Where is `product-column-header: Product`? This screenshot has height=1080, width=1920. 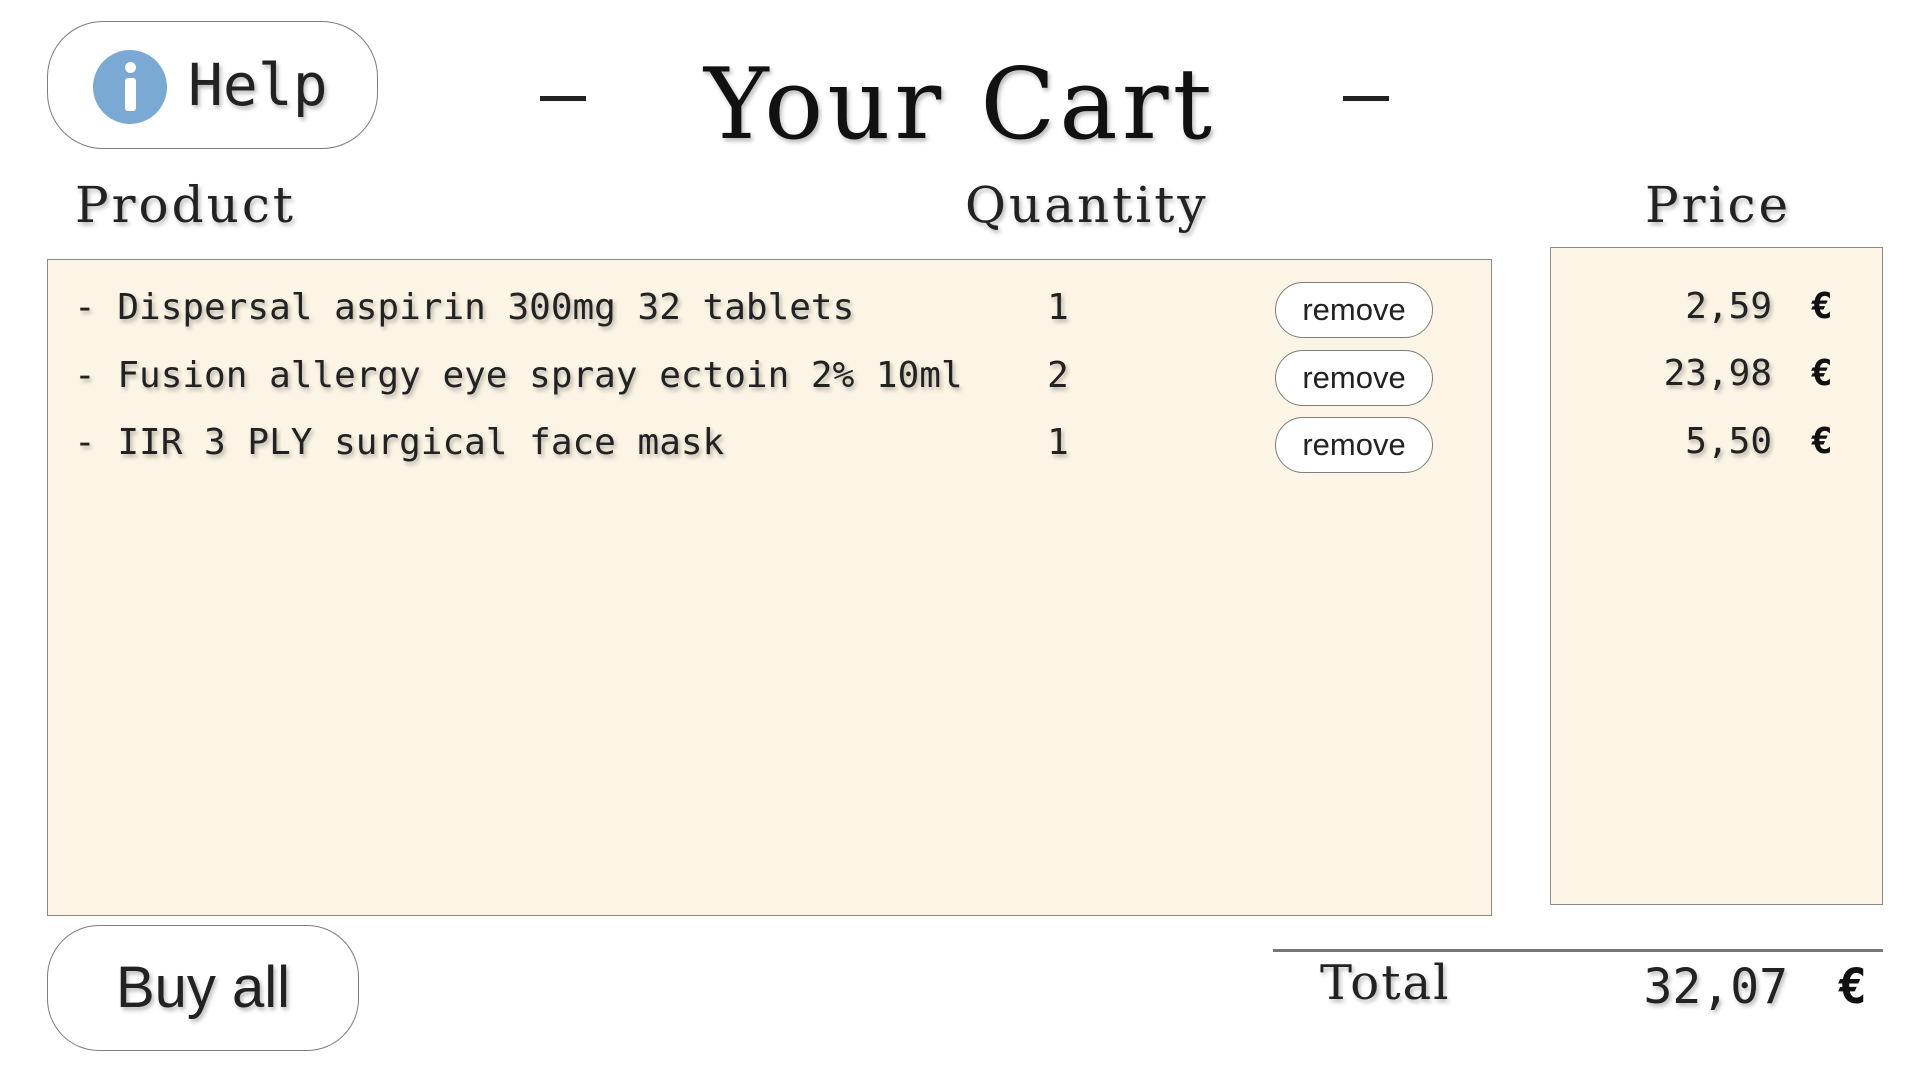
product-column-header: Product is located at coordinates (185, 205).